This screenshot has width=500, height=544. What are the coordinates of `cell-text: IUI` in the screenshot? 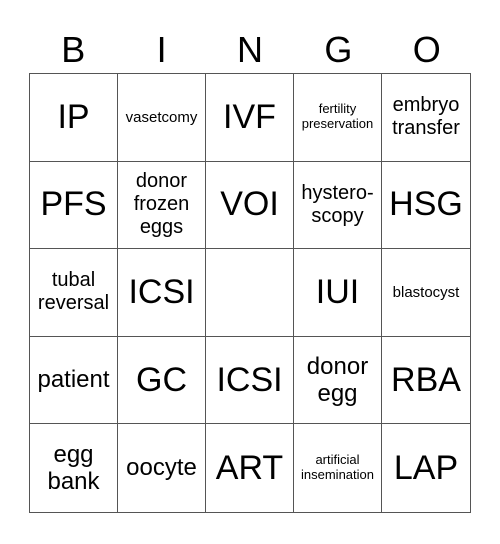 It's located at (337, 291).